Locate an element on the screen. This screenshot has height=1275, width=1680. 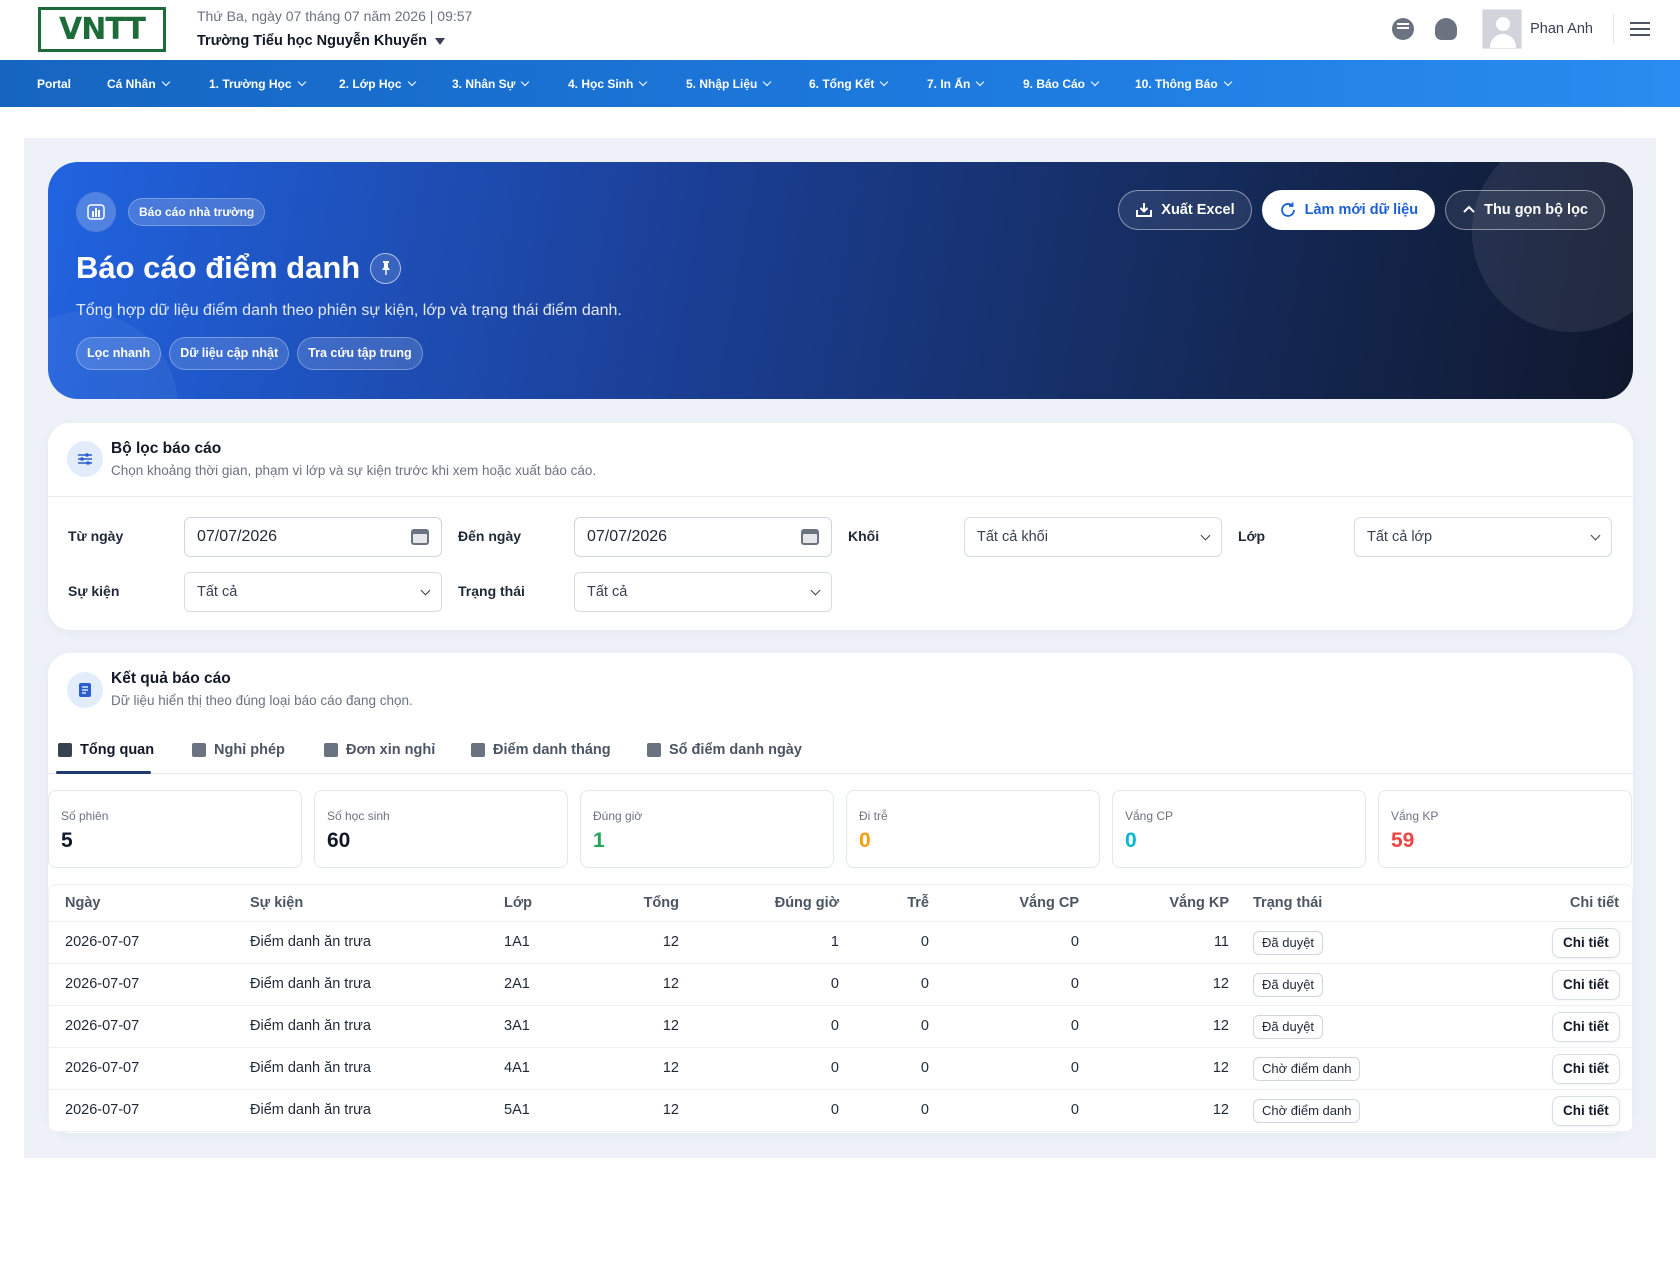
nav-portal: Portal is located at coordinates (54, 83).